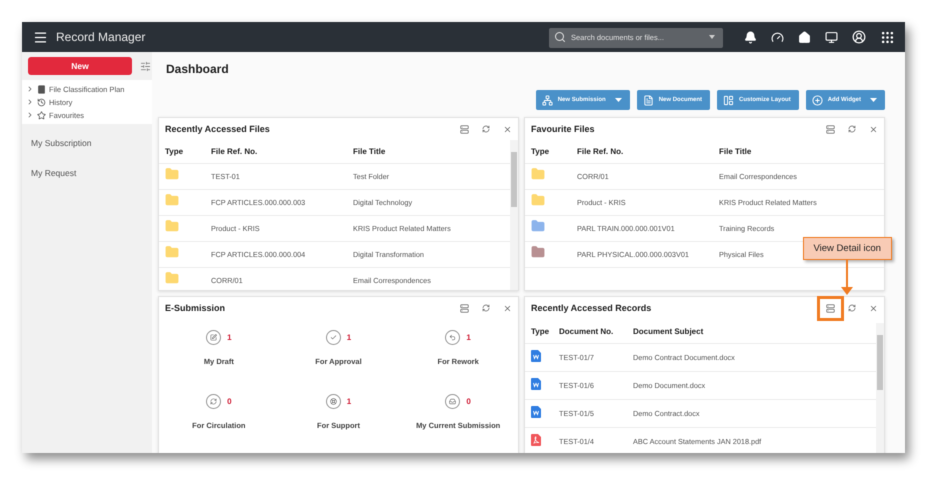  Describe the element at coordinates (145, 66) in the screenshot. I see `sliders-icon` at that location.